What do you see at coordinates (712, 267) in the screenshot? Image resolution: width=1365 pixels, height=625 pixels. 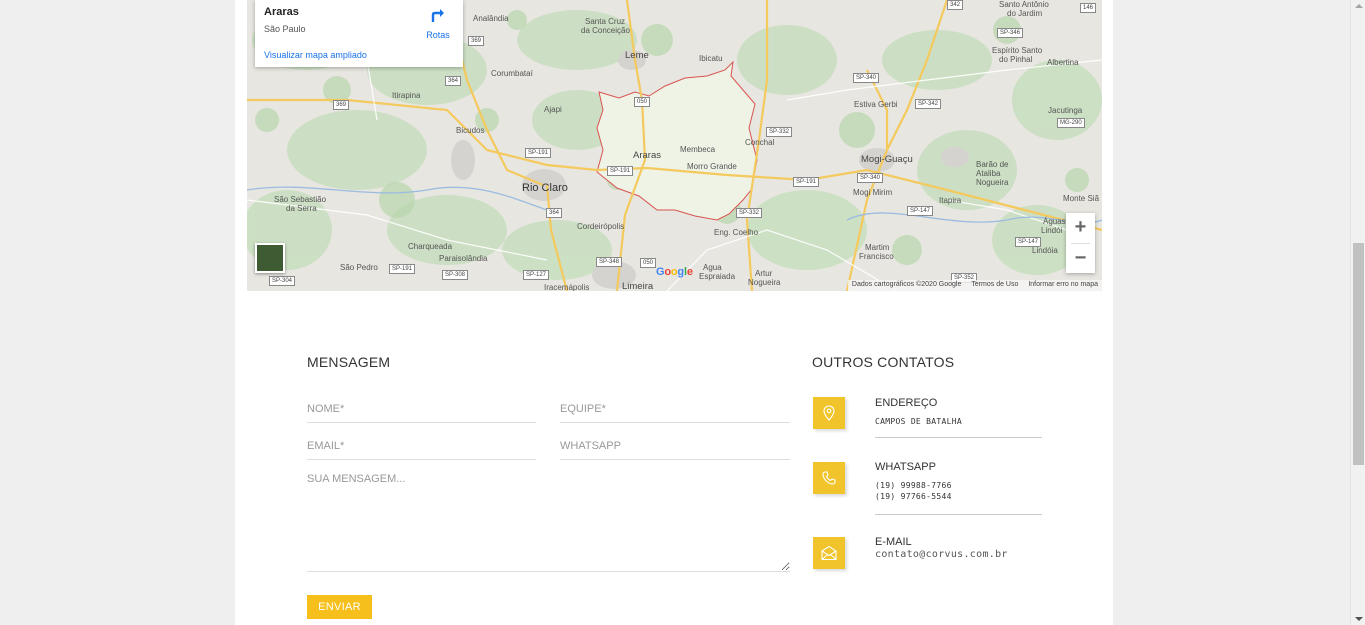 I see `map-label: Agua` at bounding box center [712, 267].